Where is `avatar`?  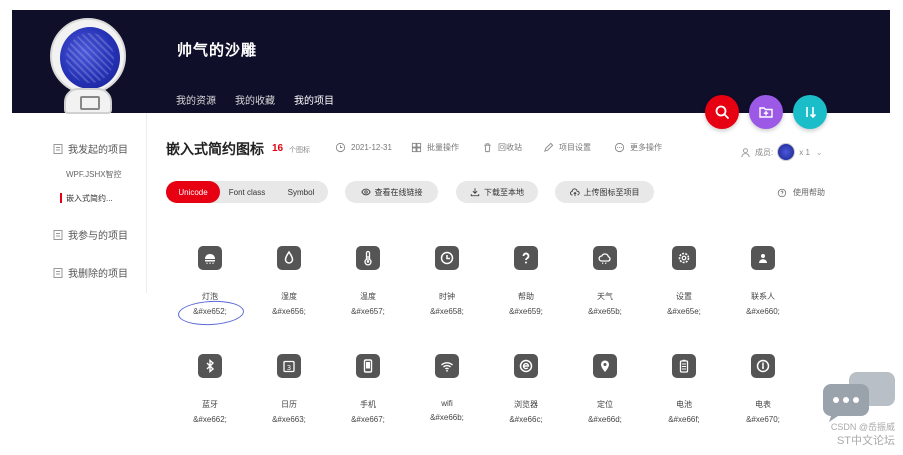 avatar is located at coordinates (88, 66).